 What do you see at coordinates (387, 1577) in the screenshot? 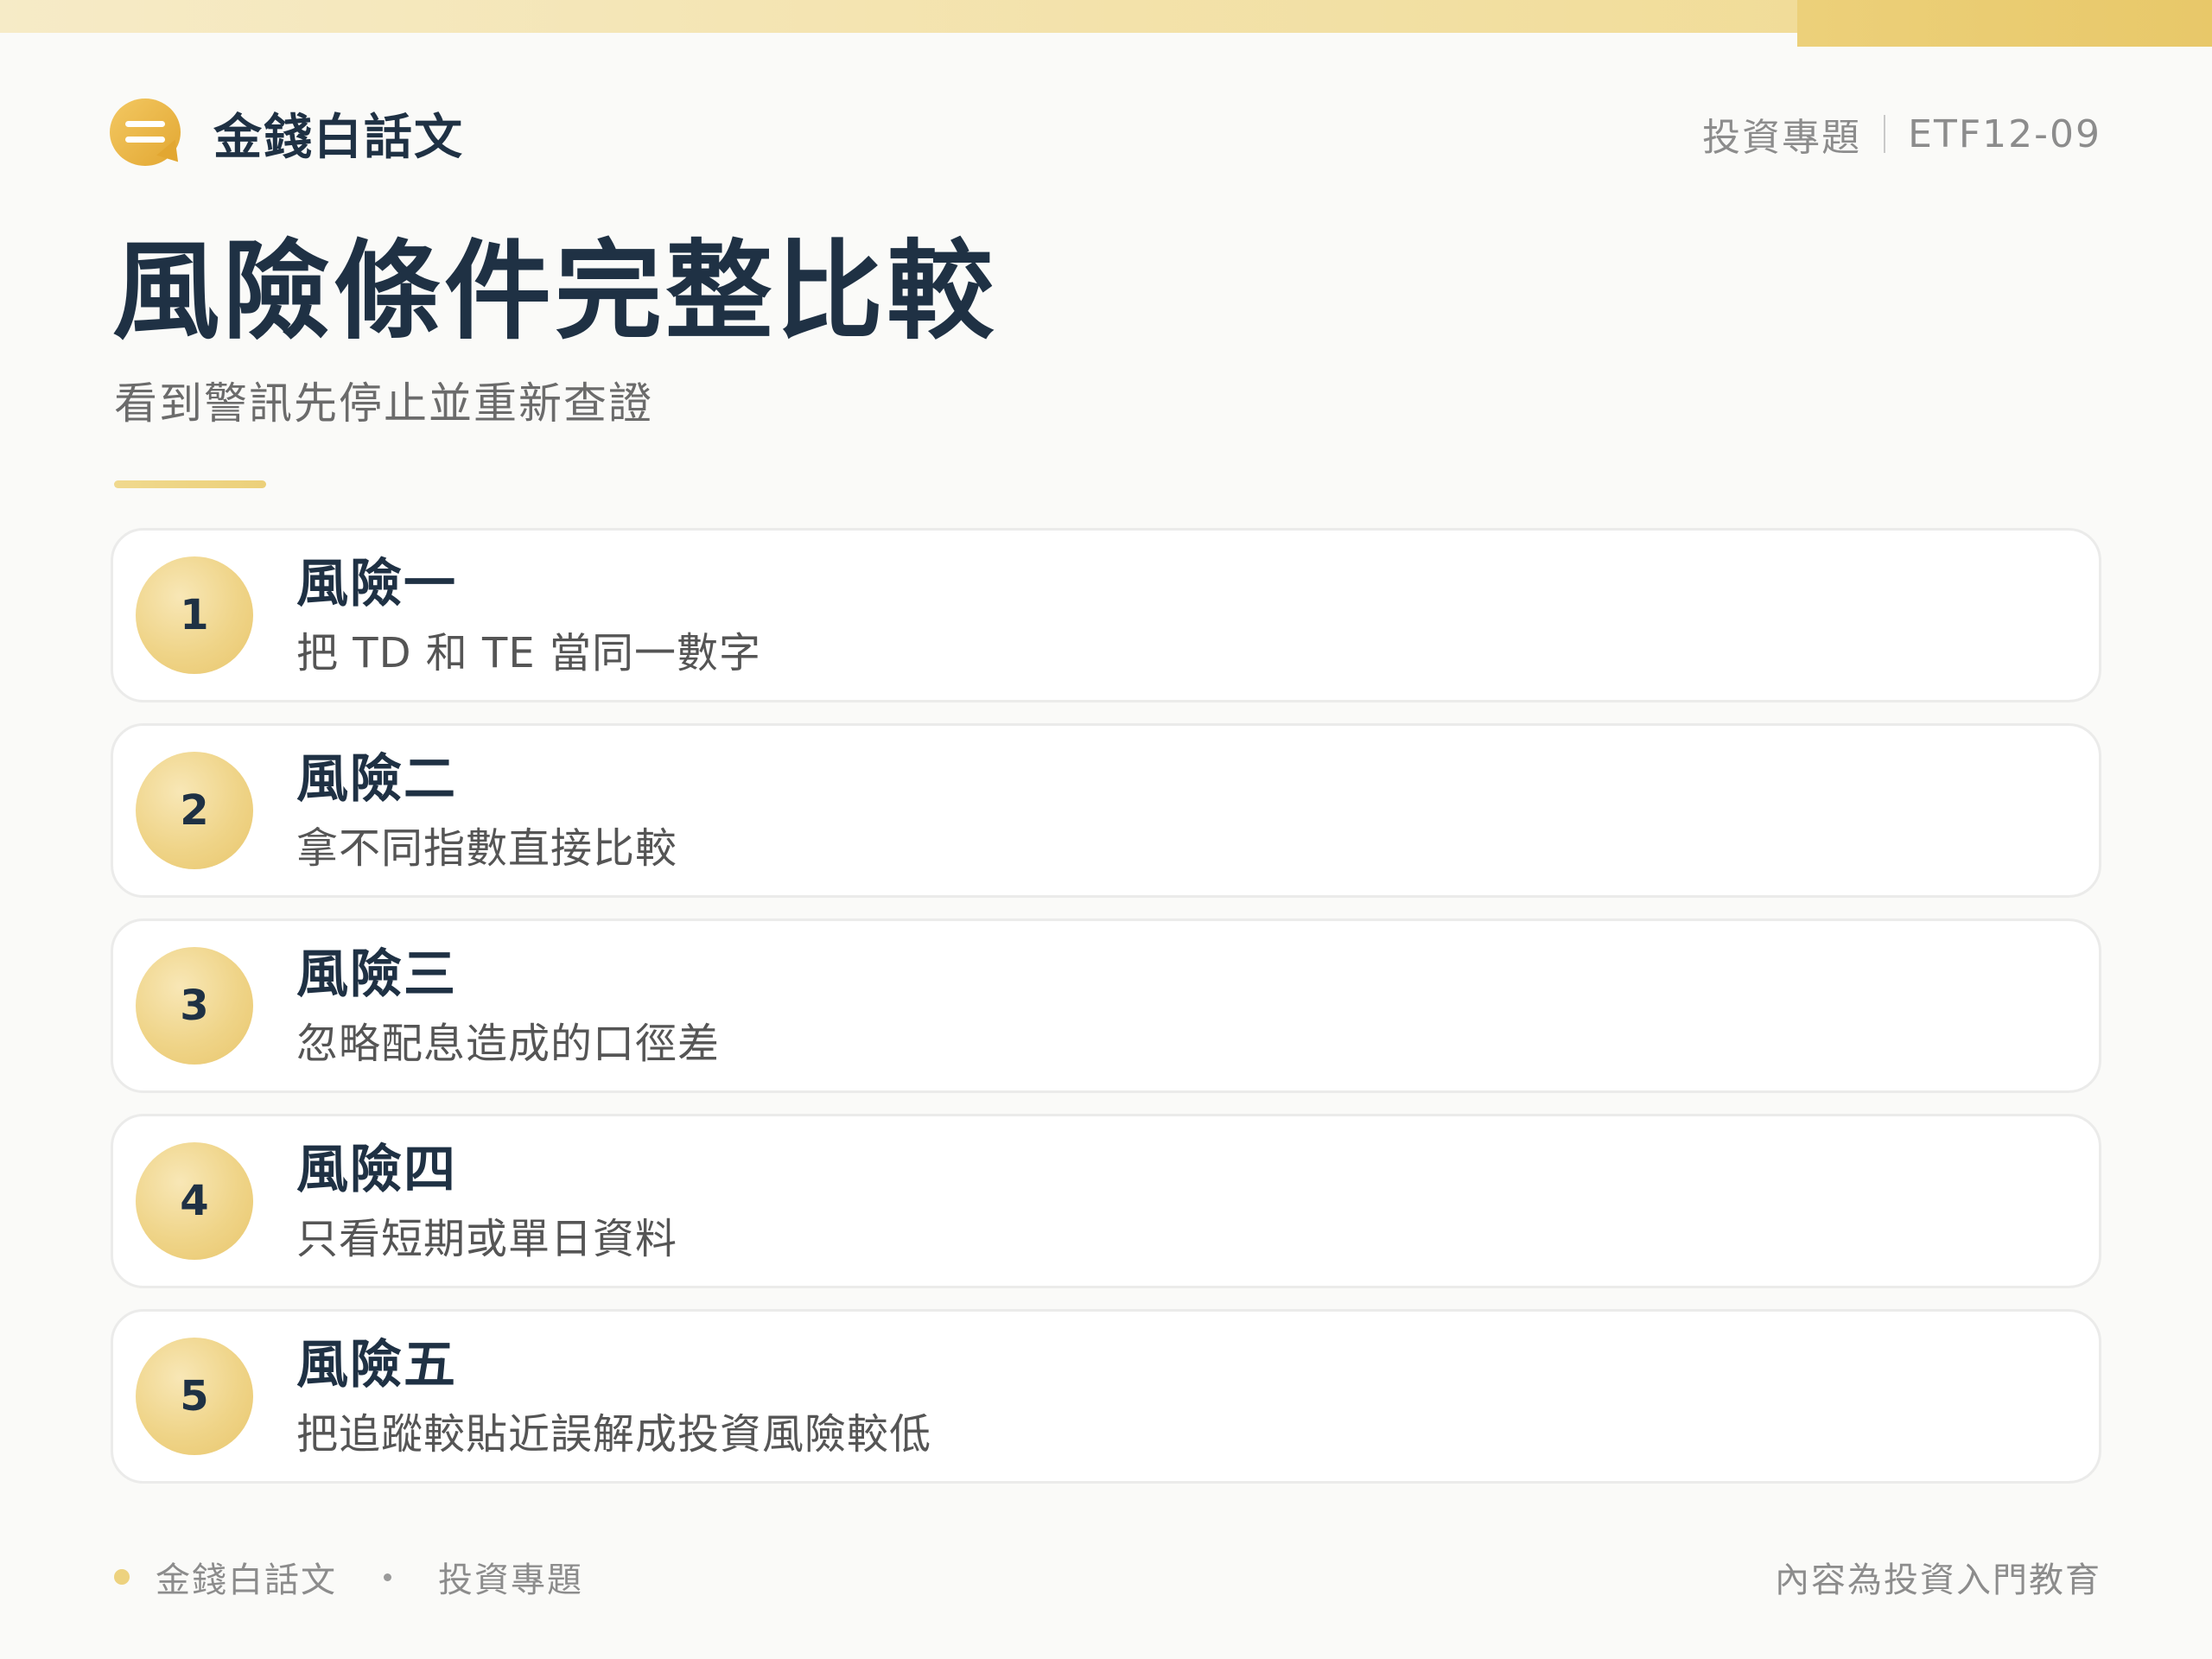
I see `footer-separator-dot` at bounding box center [387, 1577].